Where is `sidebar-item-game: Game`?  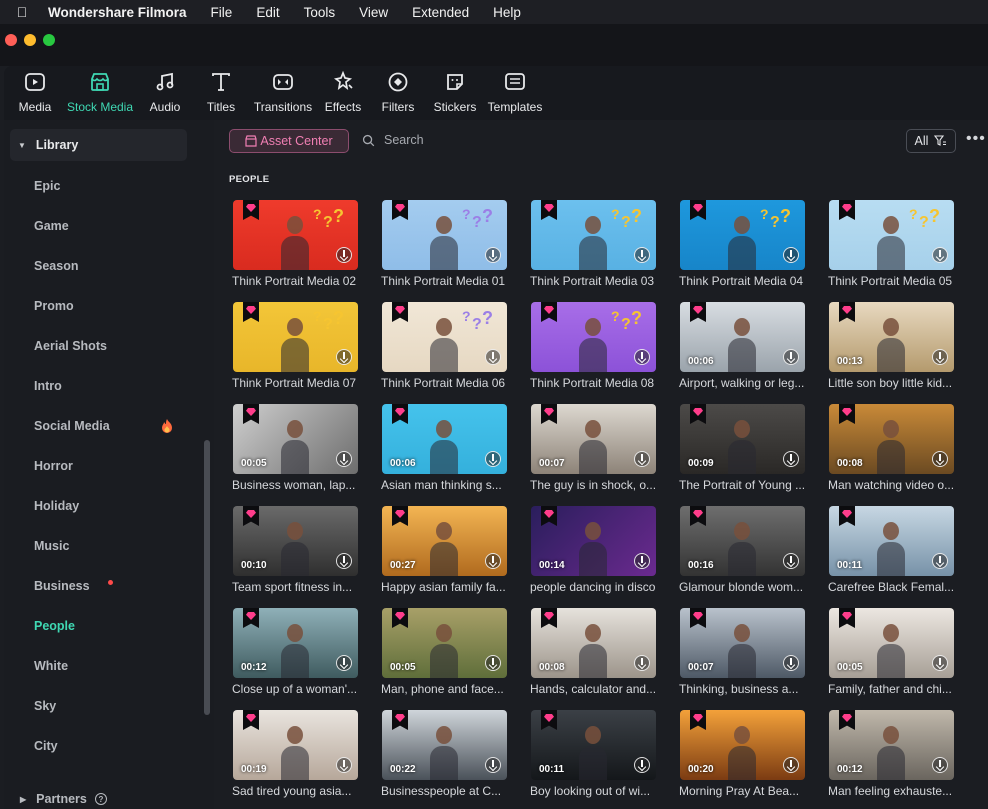 sidebar-item-game: Game is located at coordinates (51, 226).